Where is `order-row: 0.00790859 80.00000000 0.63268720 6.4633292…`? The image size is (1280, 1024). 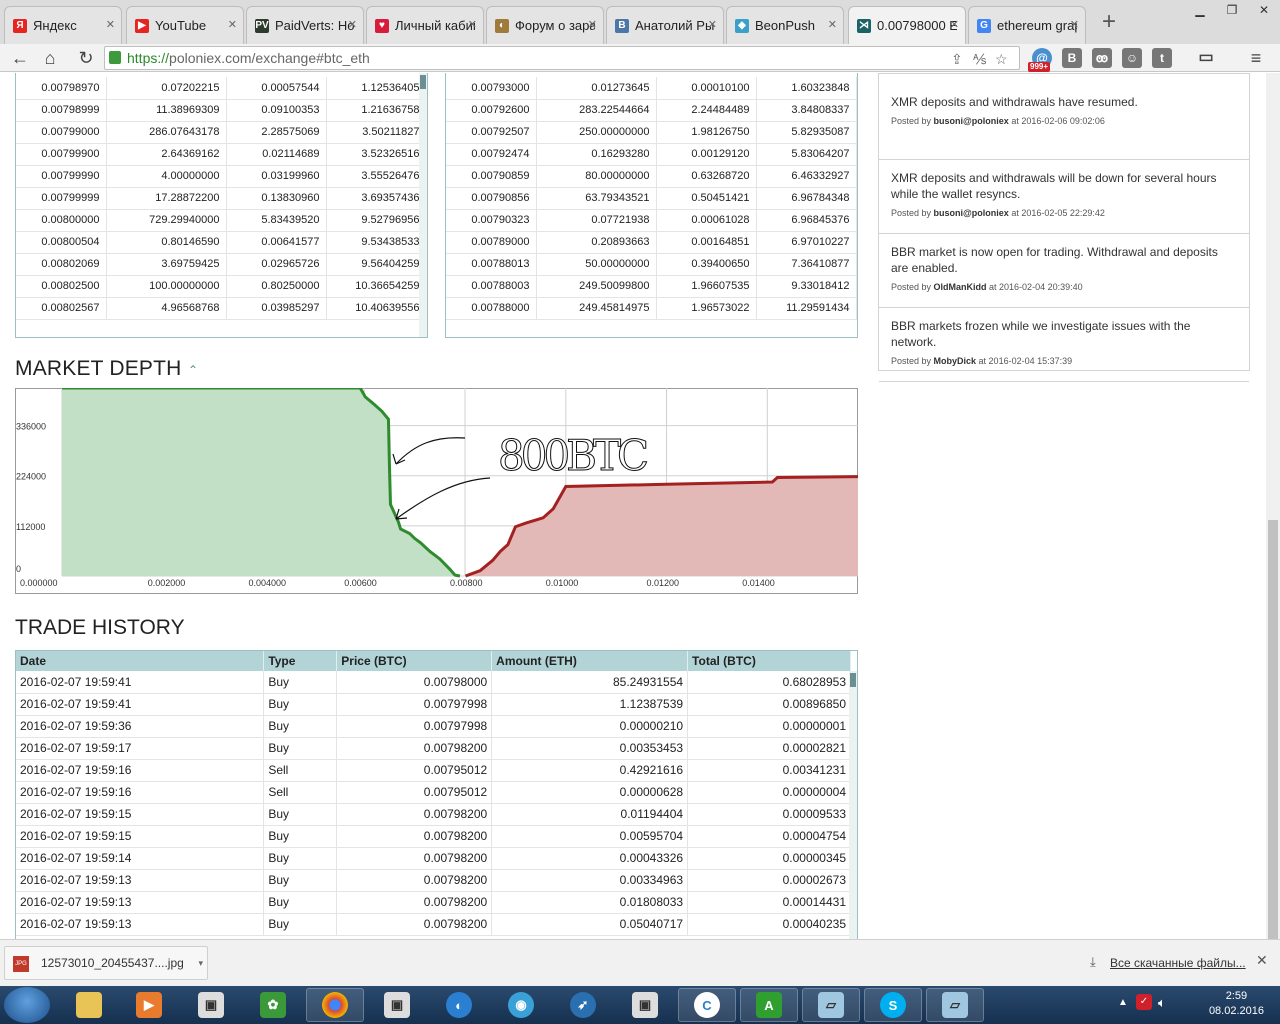
order-row: 0.00790859 80.00000000 0.63268720 6.4633292… is located at coordinates (651, 176).